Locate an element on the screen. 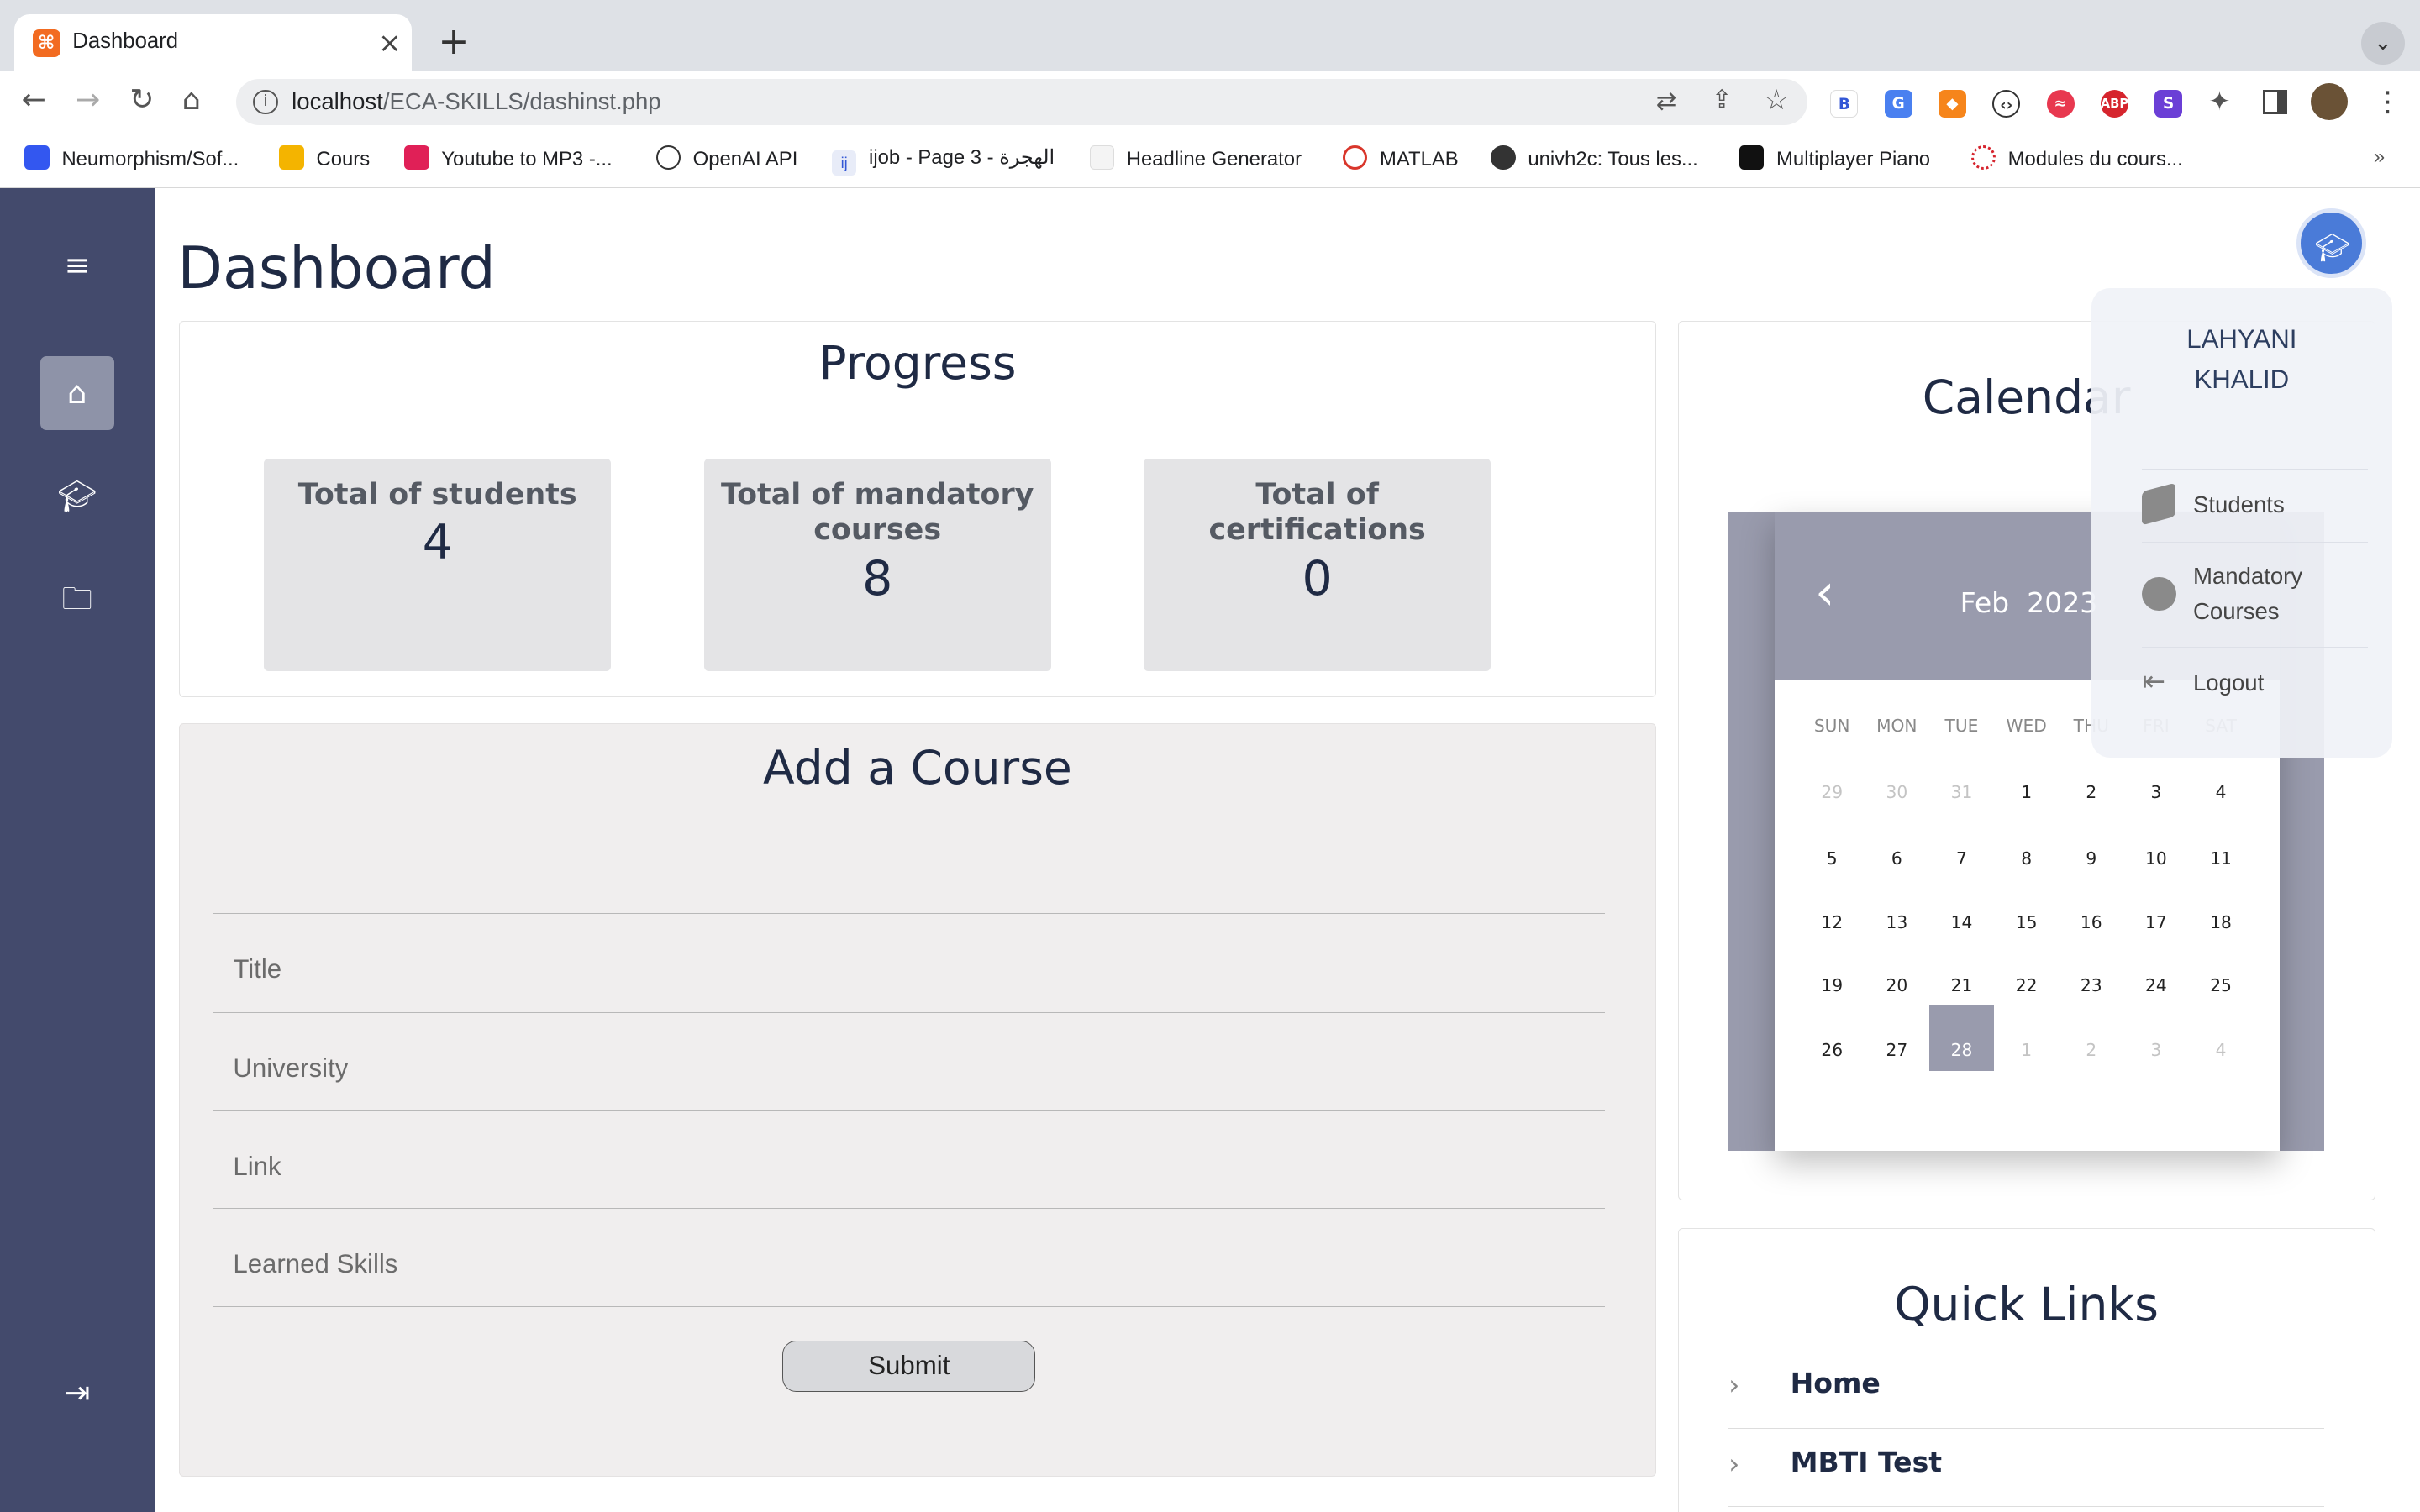 The height and width of the screenshot is (1512, 2420). quick-link-mbti: › MBTI Test is located at coordinates (2027, 1468).